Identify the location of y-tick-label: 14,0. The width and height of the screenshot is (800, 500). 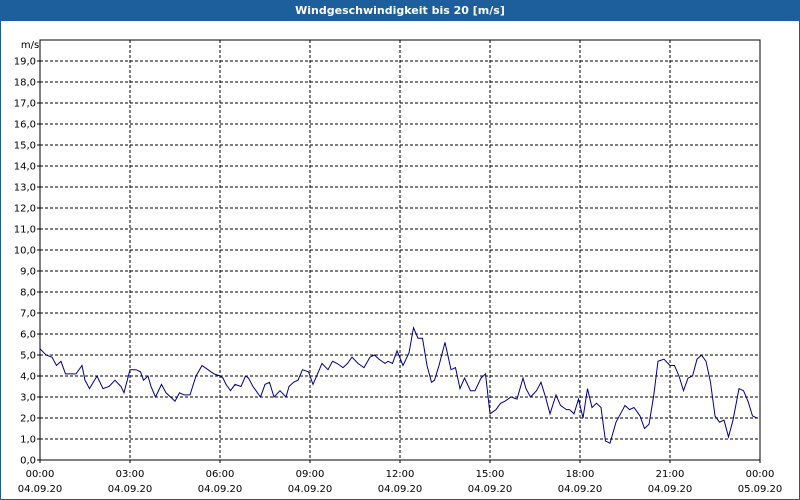
(25, 167).